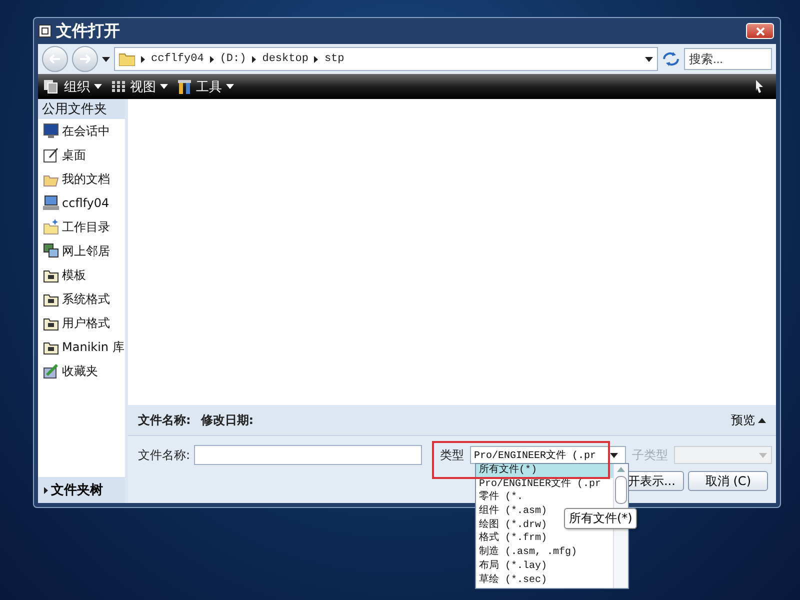 This screenshot has height=600, width=800. What do you see at coordinates (649, 59) in the screenshot?
I see `dropdown-caret-icon` at bounding box center [649, 59].